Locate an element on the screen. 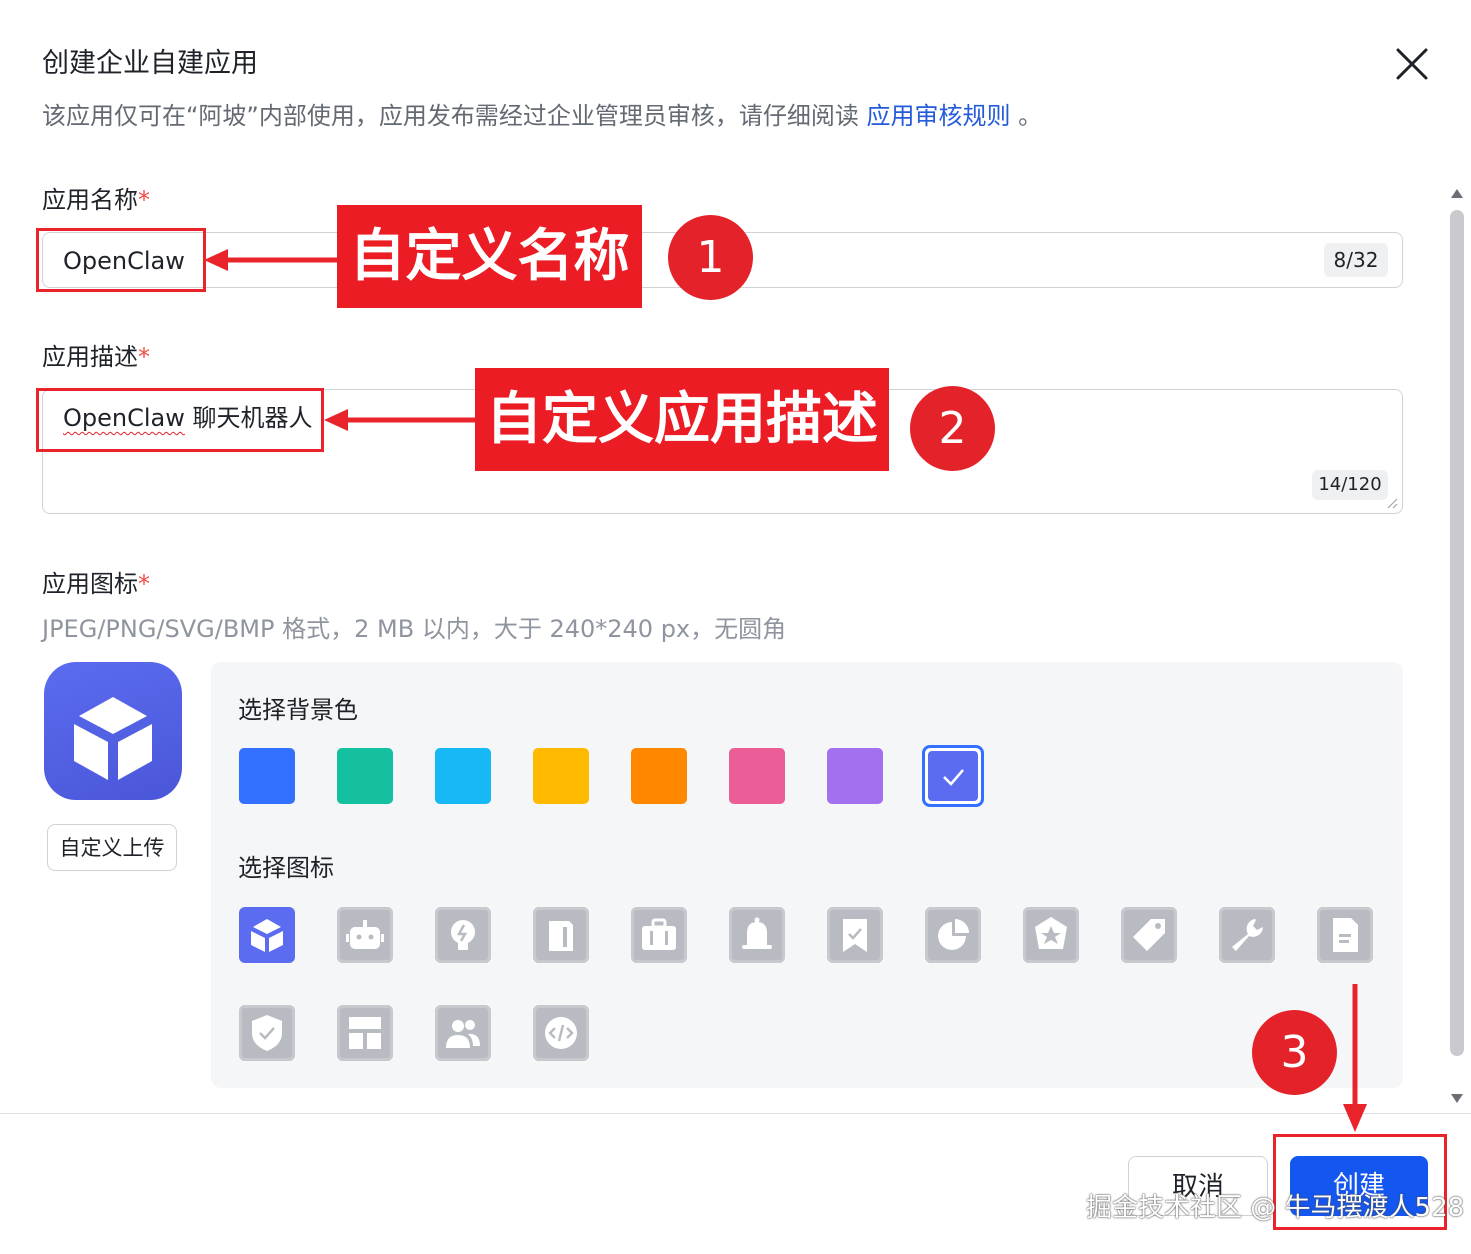 The height and width of the screenshot is (1254, 1471). close-icon is located at coordinates (1412, 64).